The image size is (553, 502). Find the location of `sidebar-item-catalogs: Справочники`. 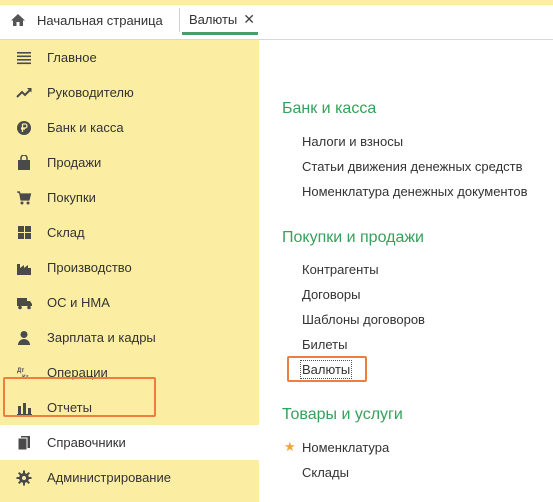

sidebar-item-catalogs: Справочники is located at coordinates (129, 442).